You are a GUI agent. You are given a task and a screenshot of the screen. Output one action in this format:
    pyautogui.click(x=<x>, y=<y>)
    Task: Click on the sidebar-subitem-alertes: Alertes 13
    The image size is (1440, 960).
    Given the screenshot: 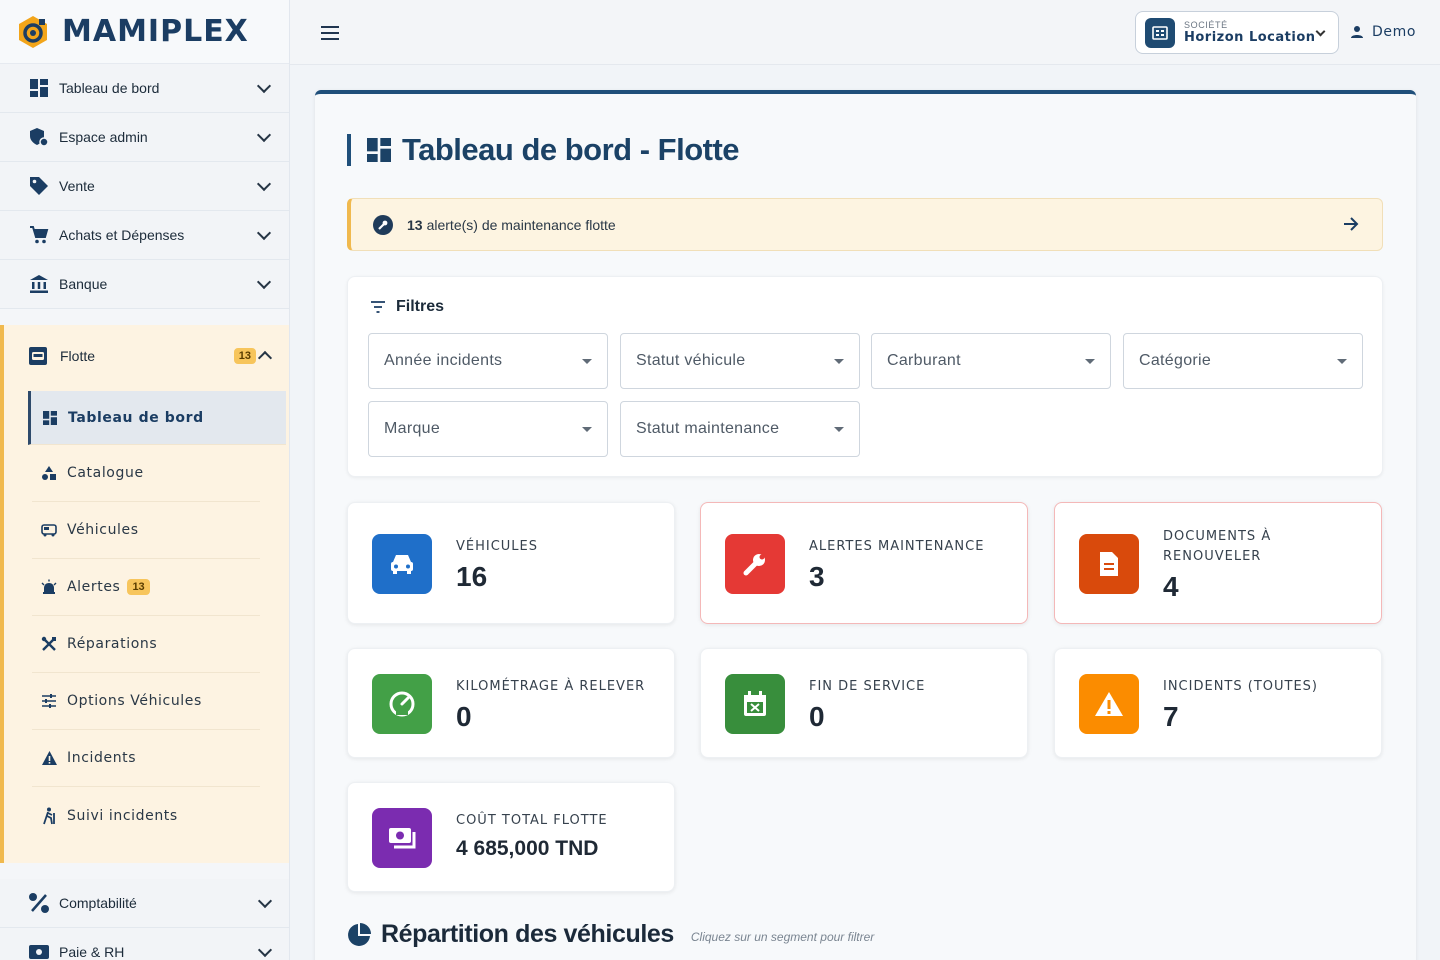 What is the action you would take?
    pyautogui.click(x=146, y=587)
    